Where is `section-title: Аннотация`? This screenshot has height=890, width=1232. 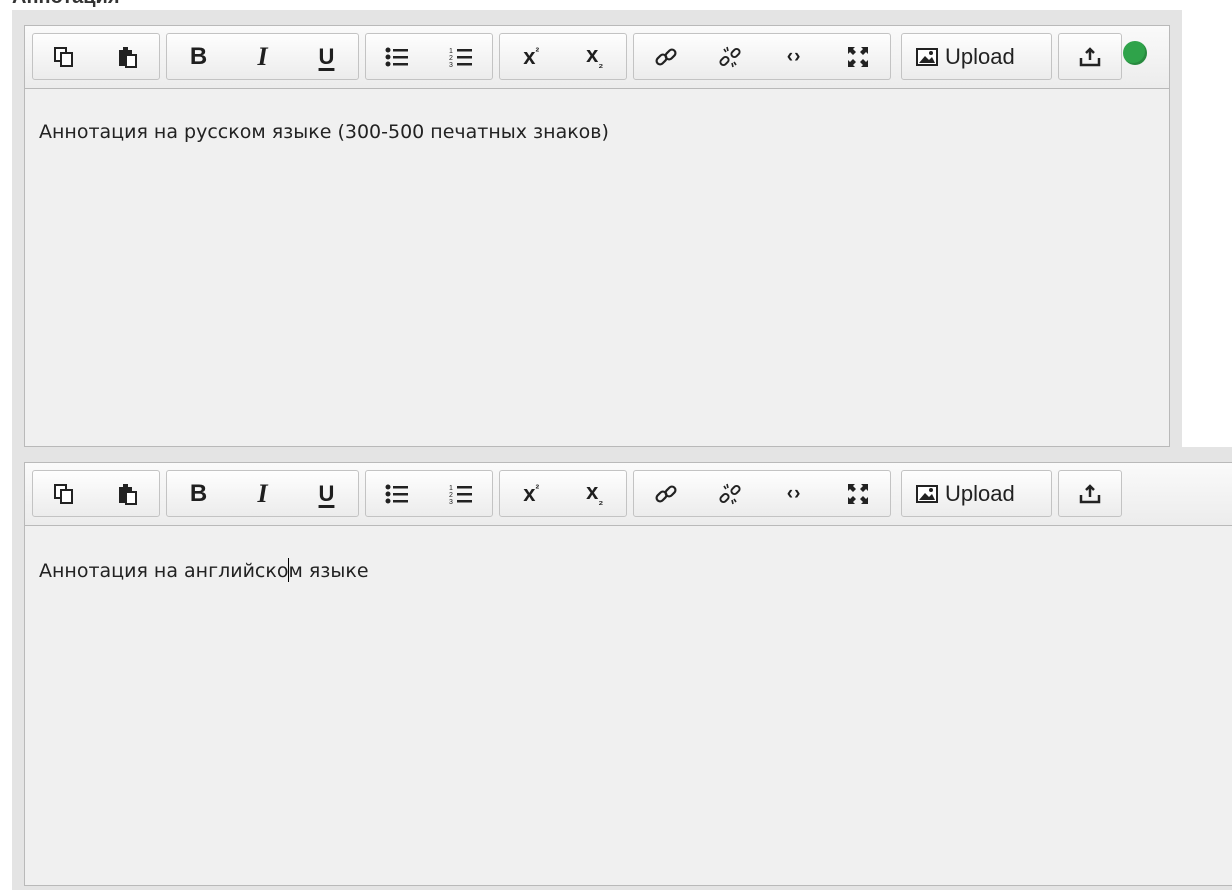
section-title: Аннотация is located at coordinates (66, 4).